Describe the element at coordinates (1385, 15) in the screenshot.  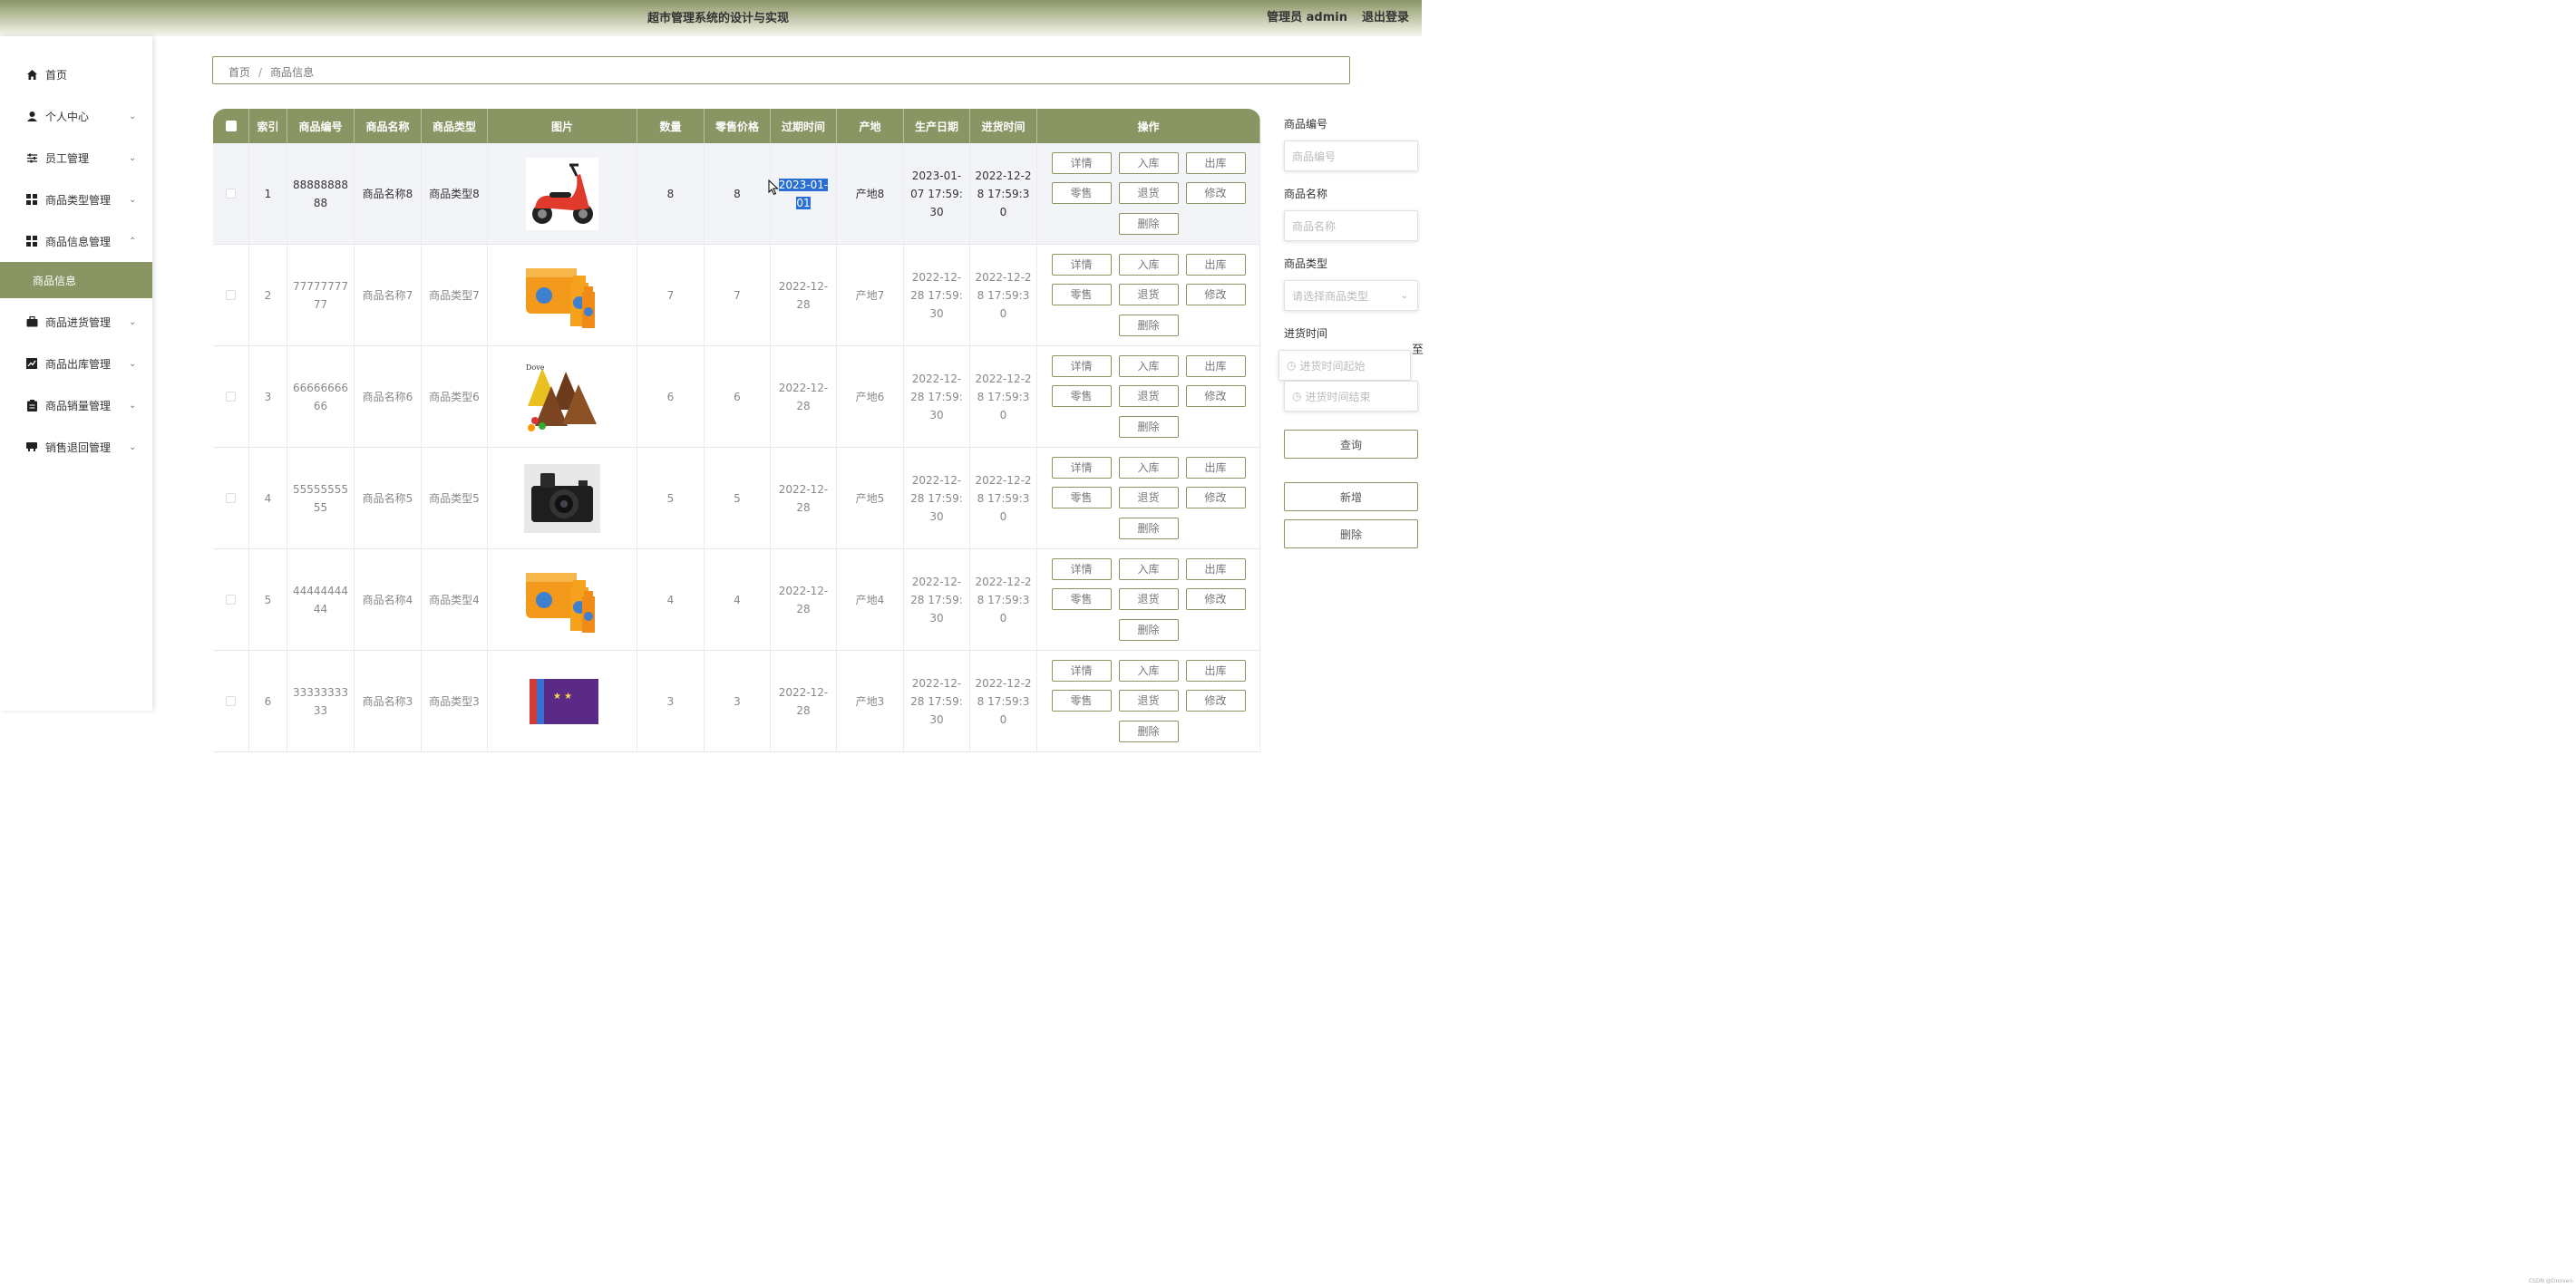
I see `logout-link: 退出登录` at that location.